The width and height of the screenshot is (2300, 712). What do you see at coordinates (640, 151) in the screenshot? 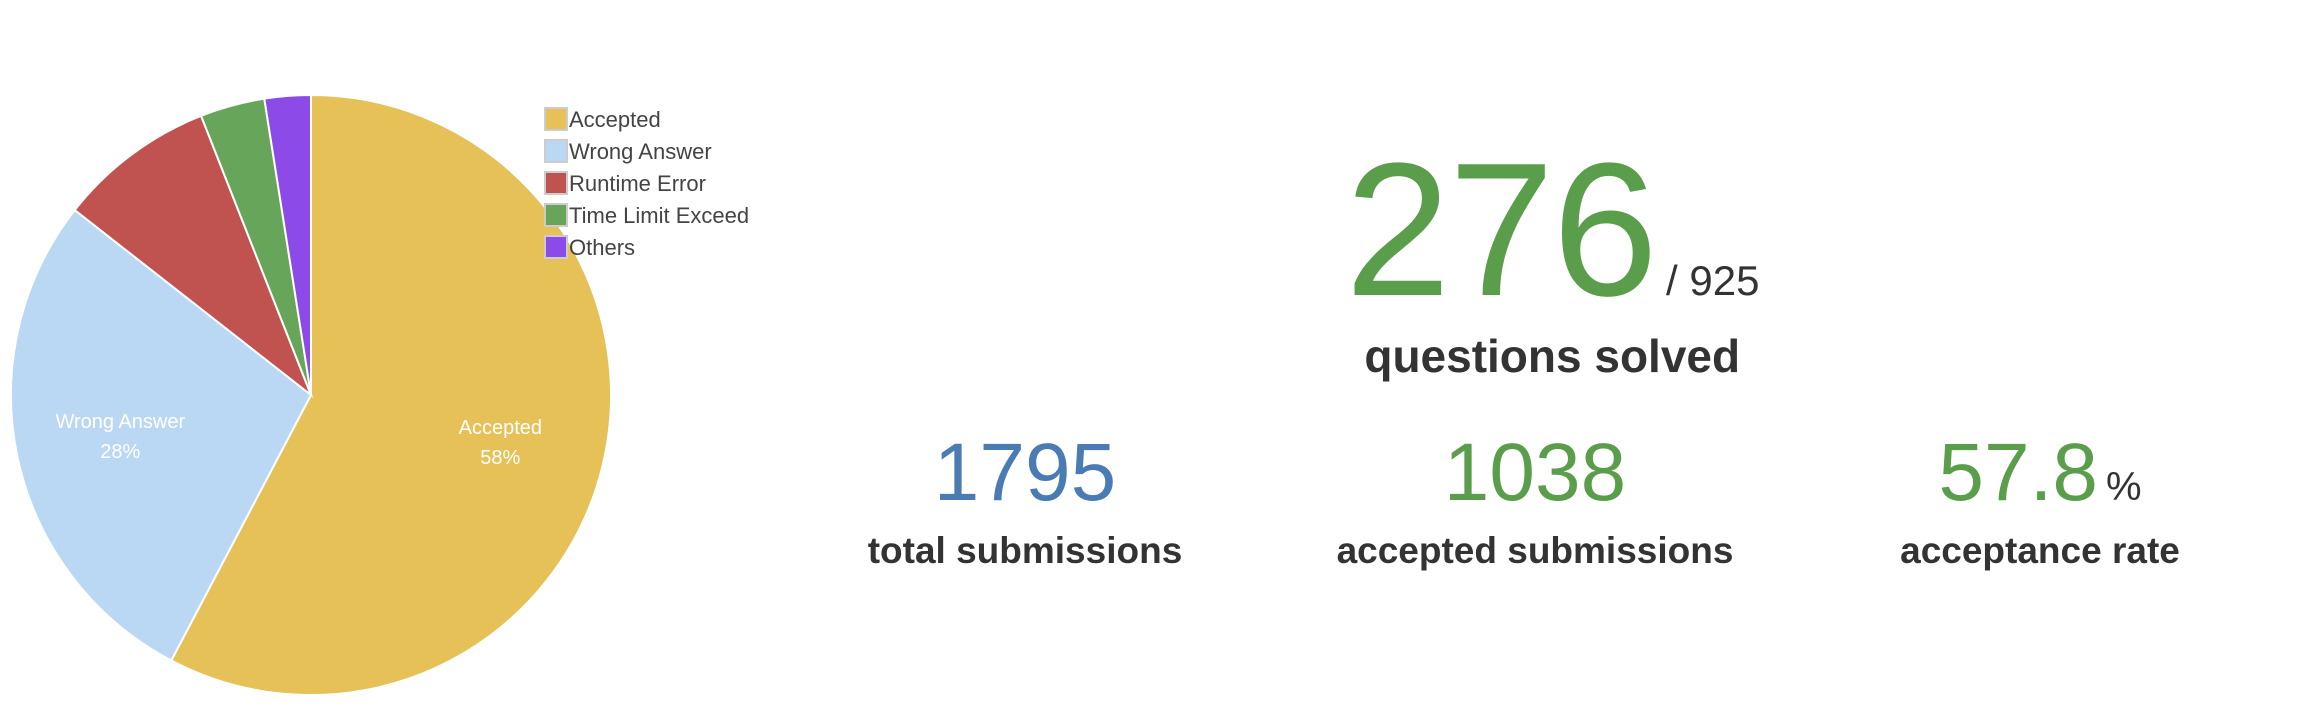
I see `legend-label: Wrong Answer` at bounding box center [640, 151].